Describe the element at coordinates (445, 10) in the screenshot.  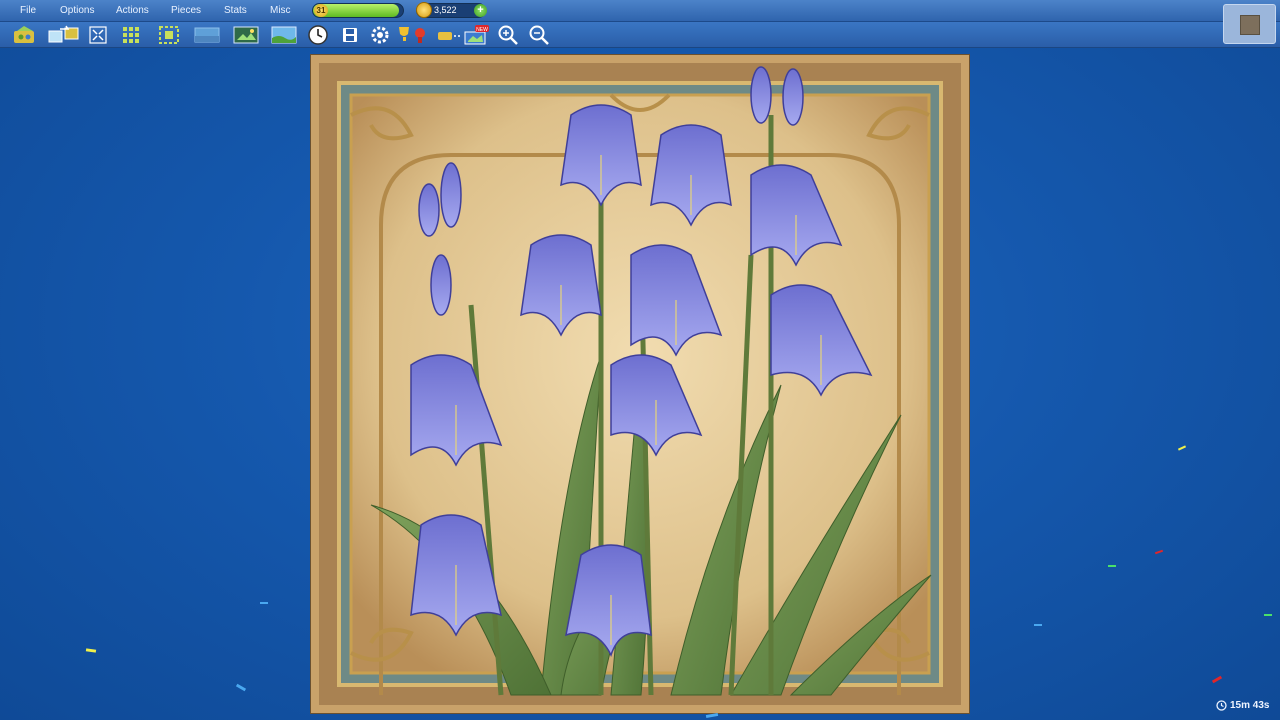
I see `coin-count: 3,522` at that location.